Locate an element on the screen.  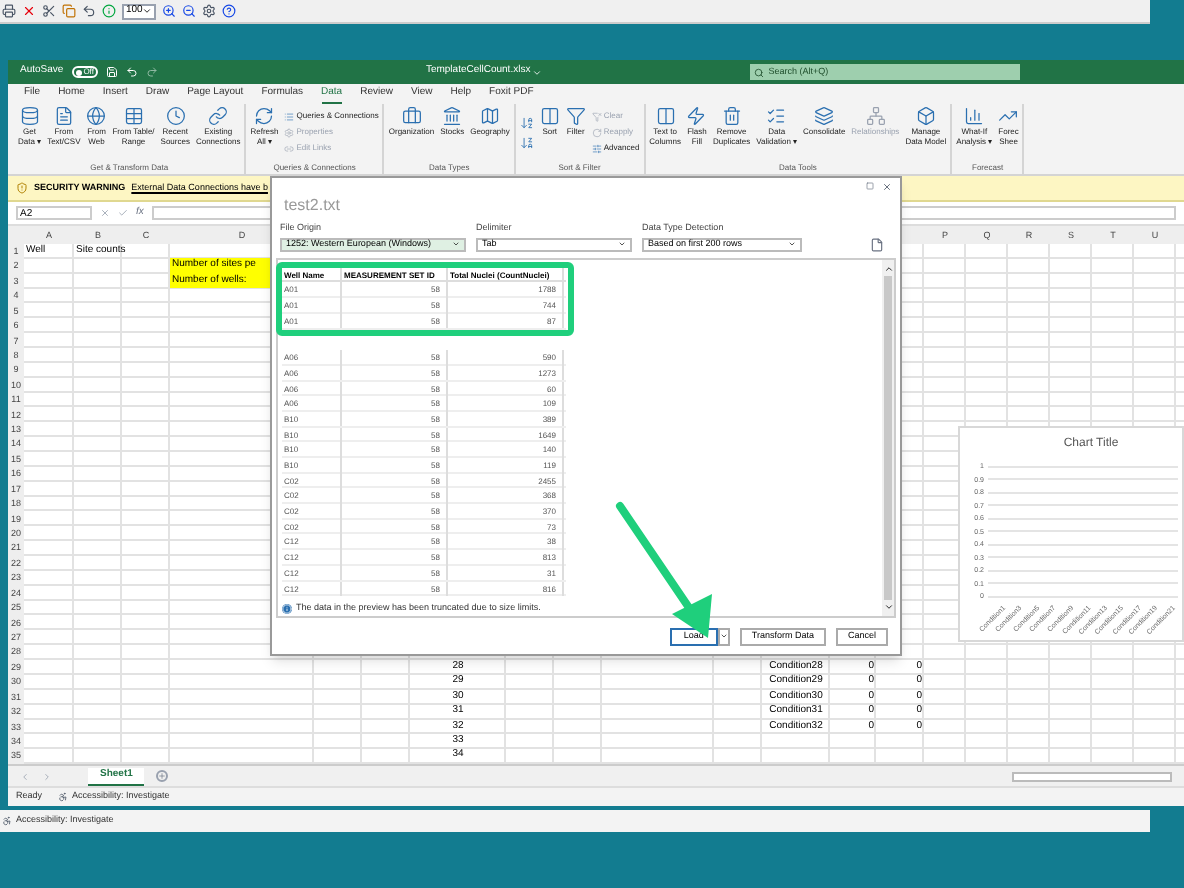
data-model-icon is located at coordinates (925, 116).